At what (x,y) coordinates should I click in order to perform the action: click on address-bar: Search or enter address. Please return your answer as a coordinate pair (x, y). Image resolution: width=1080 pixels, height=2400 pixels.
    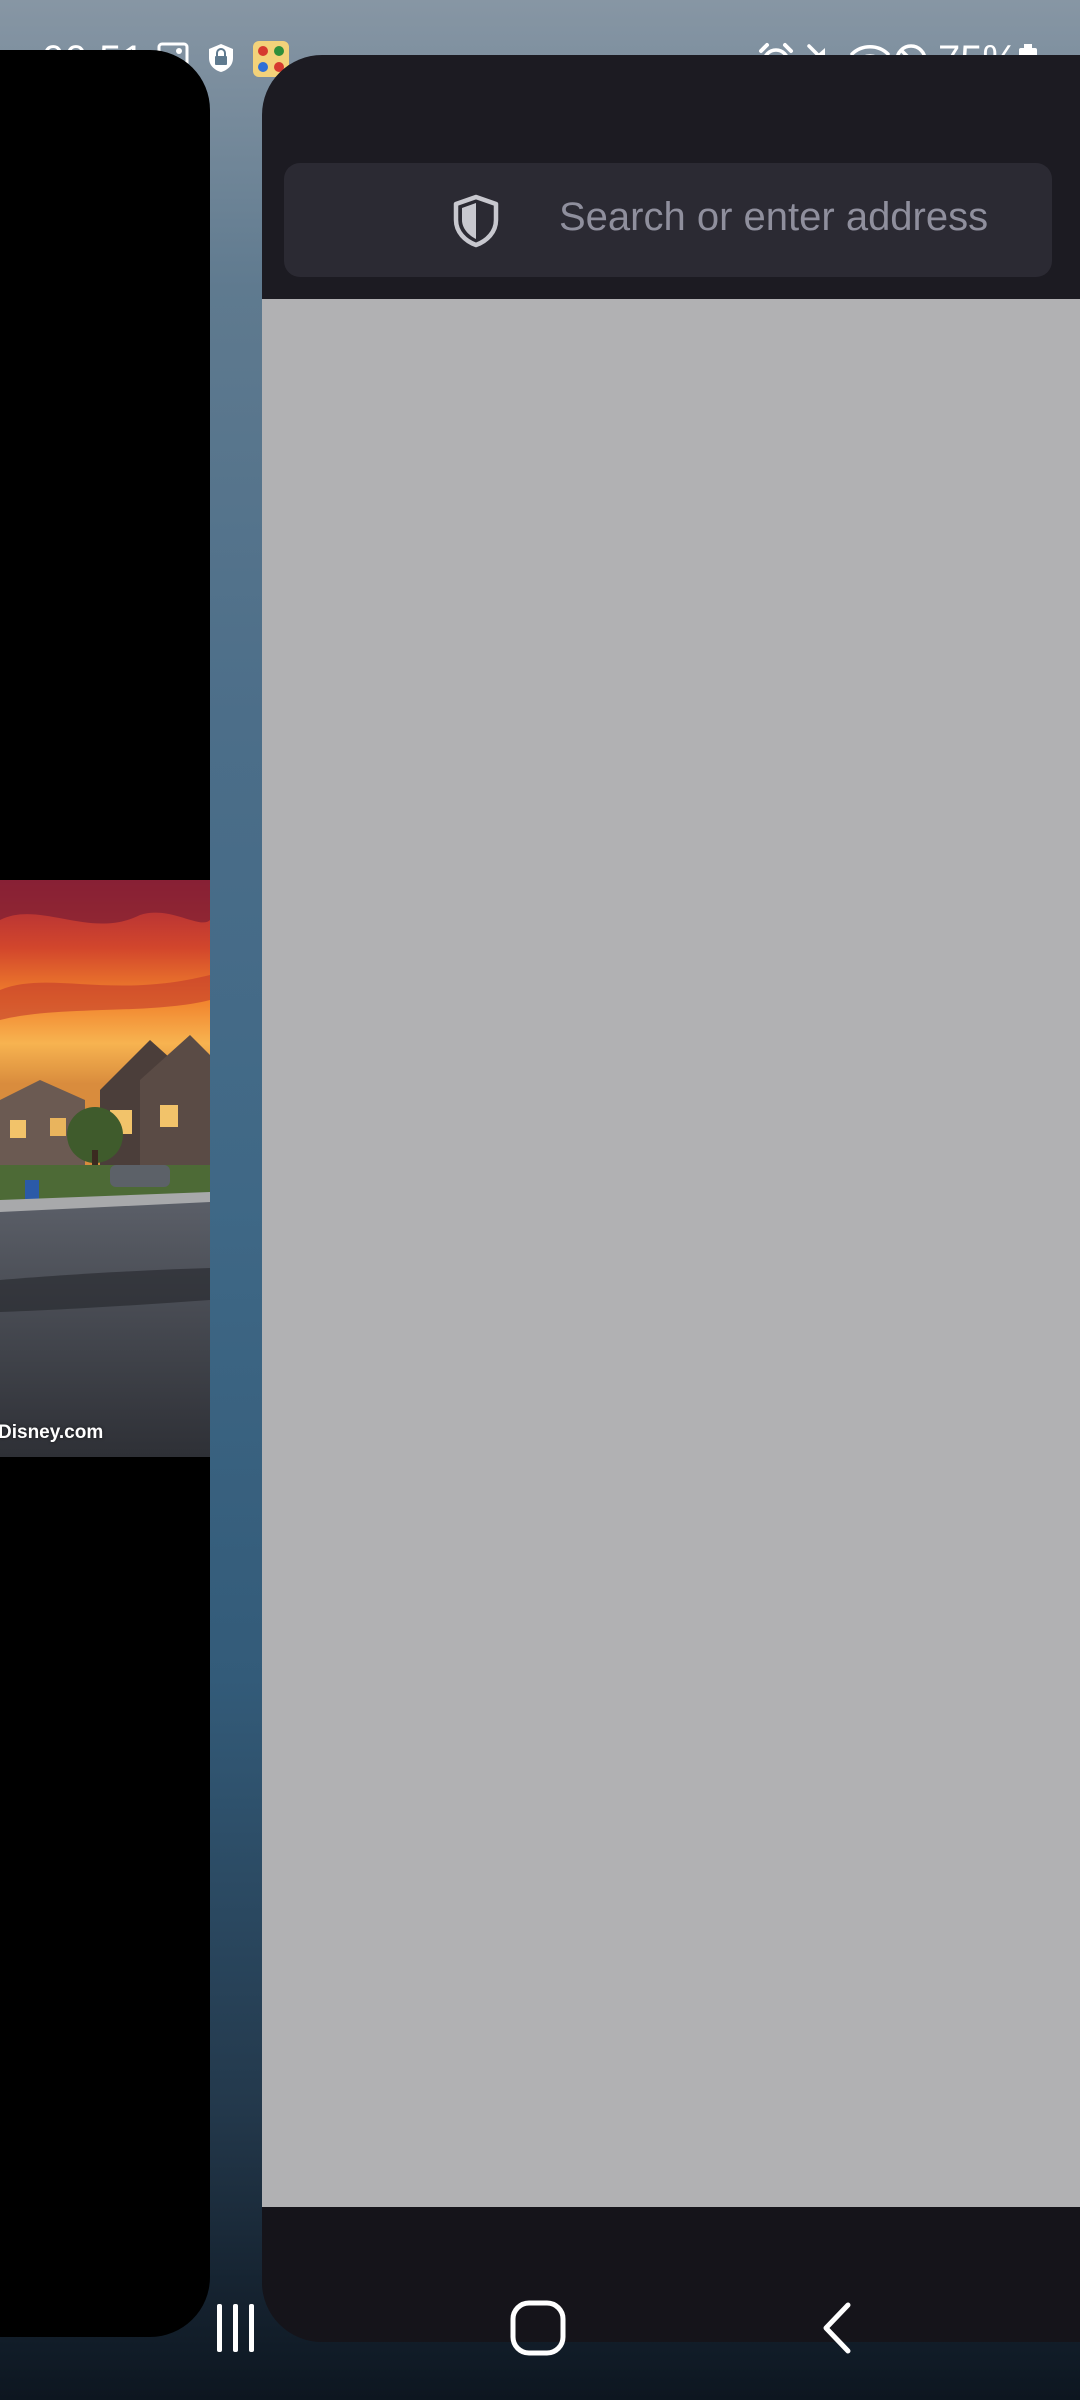
    Looking at the image, I should click on (668, 220).